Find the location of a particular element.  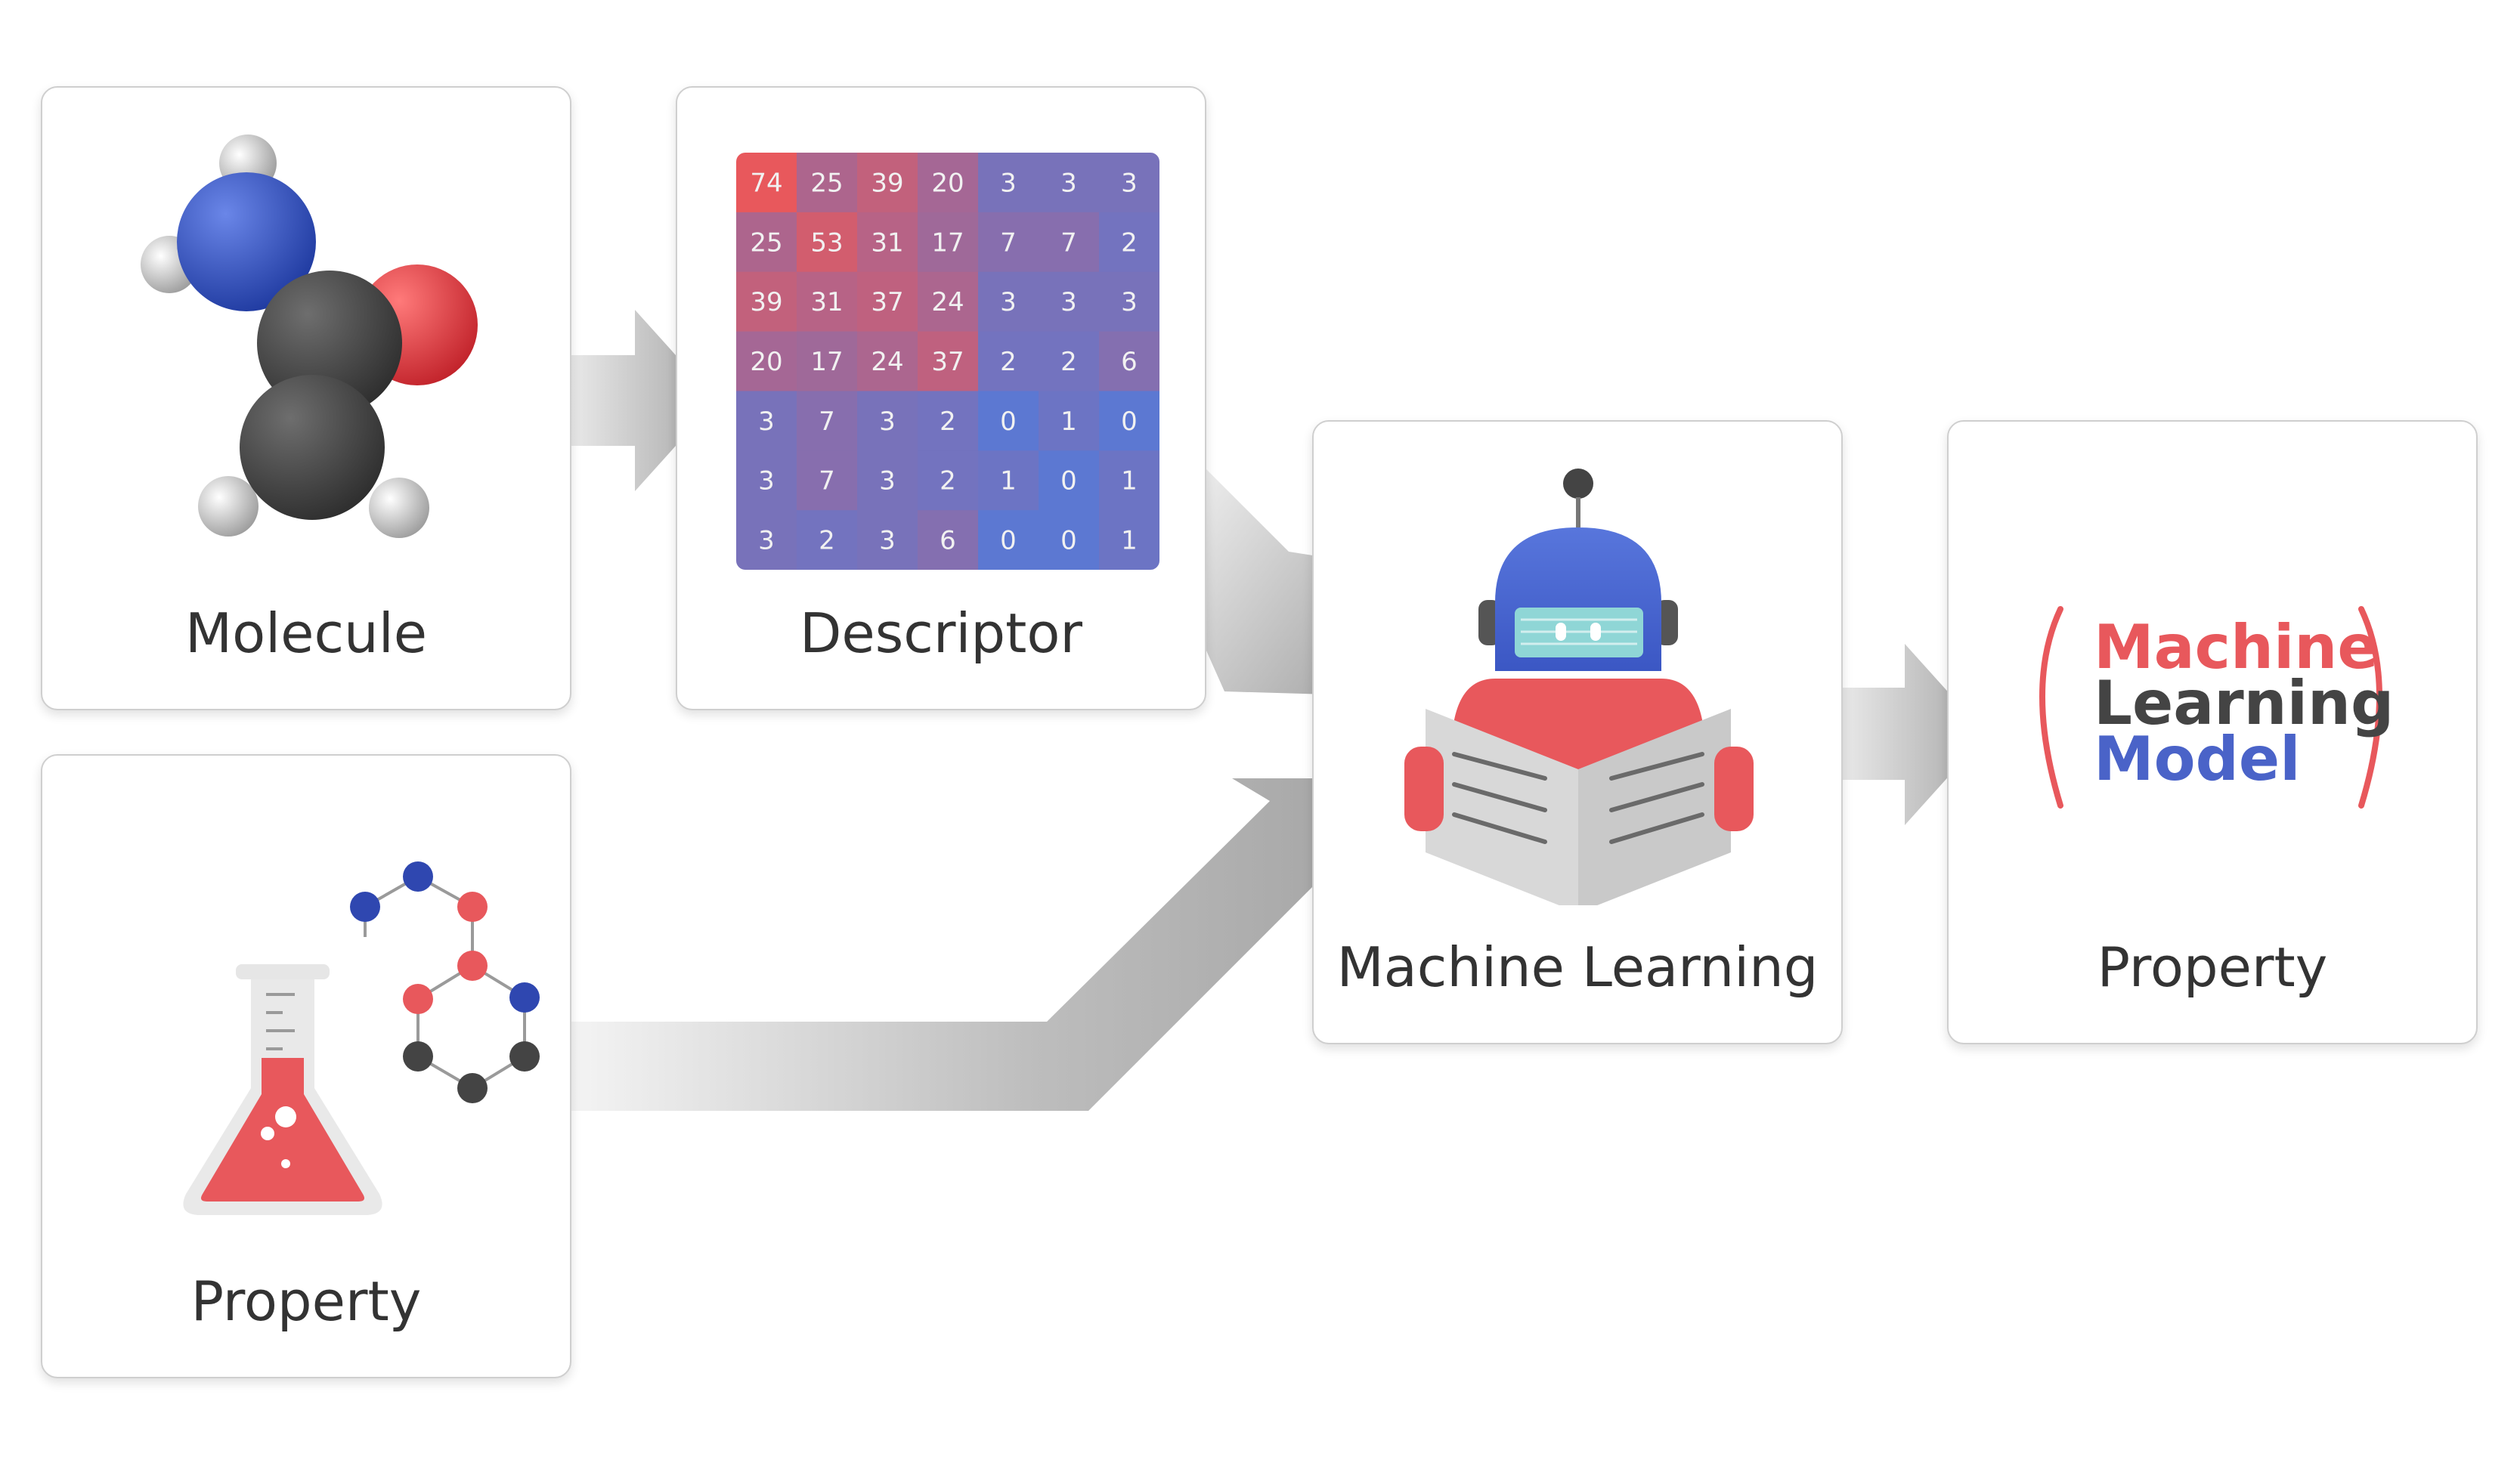

matrix-value: 53 is located at coordinates (826, 242).